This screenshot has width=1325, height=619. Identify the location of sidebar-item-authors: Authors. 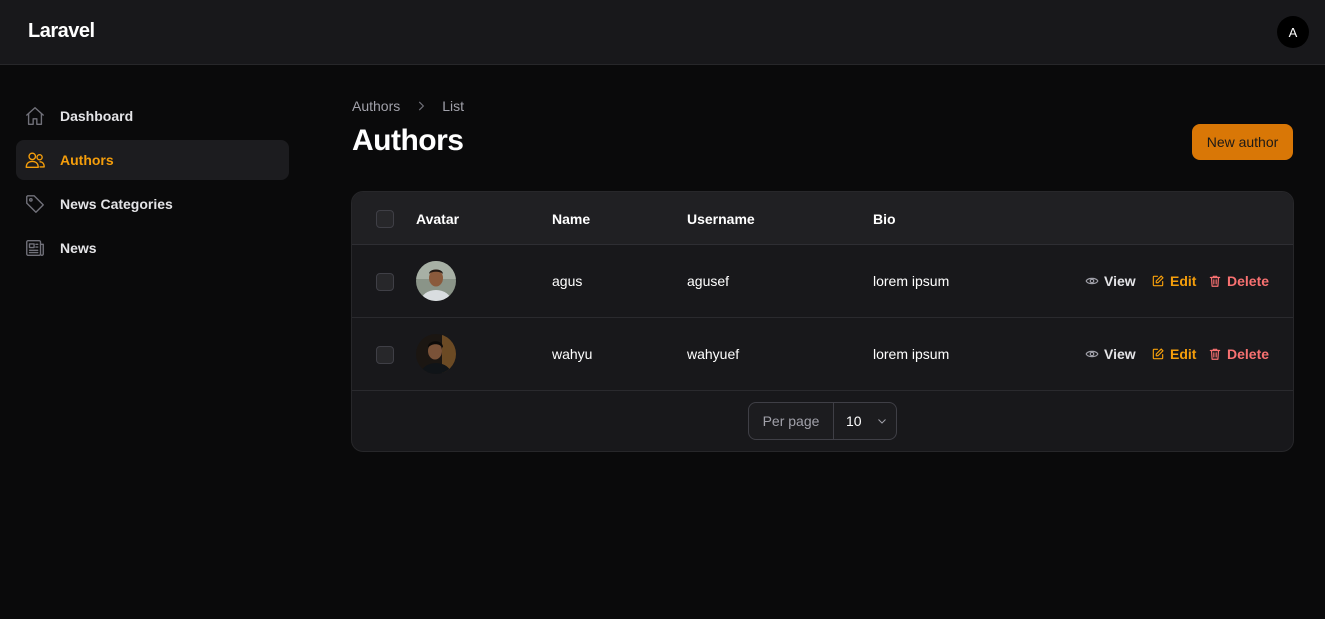
(152, 160).